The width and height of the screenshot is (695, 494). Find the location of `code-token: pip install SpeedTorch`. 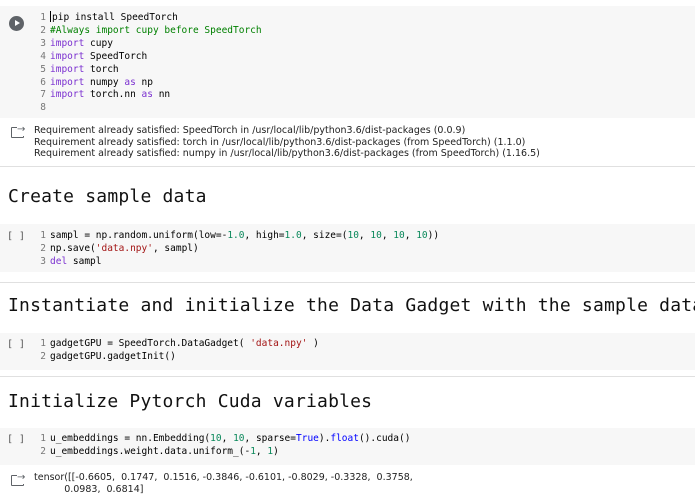

code-token: pip install SpeedTorch is located at coordinates (115, 17).